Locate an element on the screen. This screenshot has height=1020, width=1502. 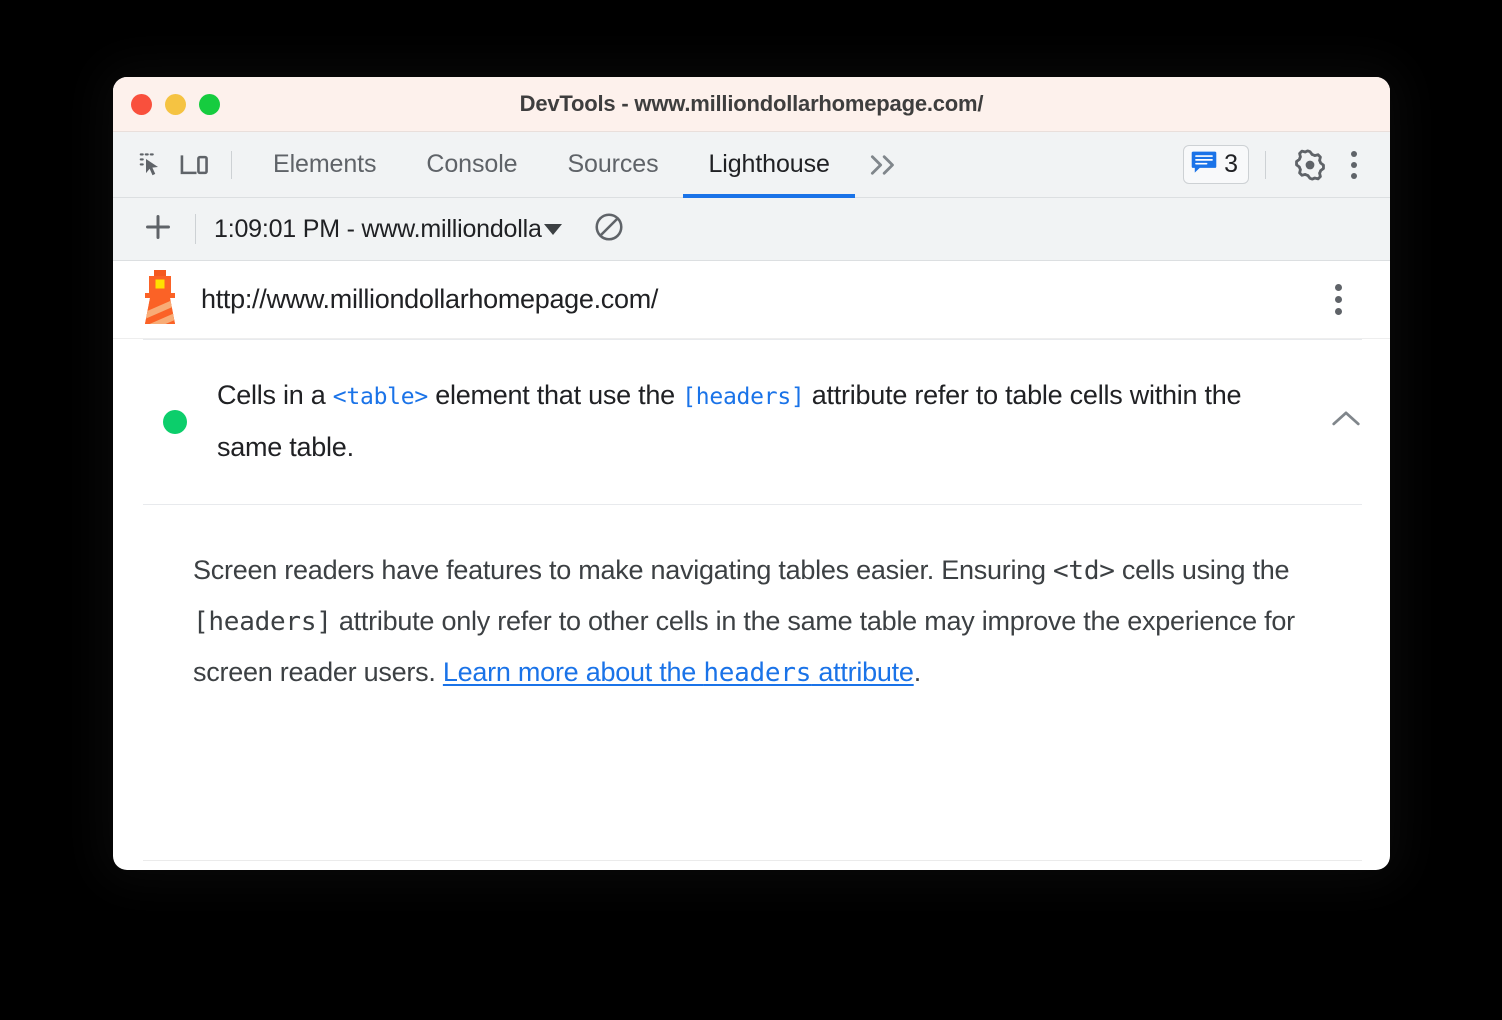
tab-lighthouse: Lighthouse is located at coordinates (769, 165).